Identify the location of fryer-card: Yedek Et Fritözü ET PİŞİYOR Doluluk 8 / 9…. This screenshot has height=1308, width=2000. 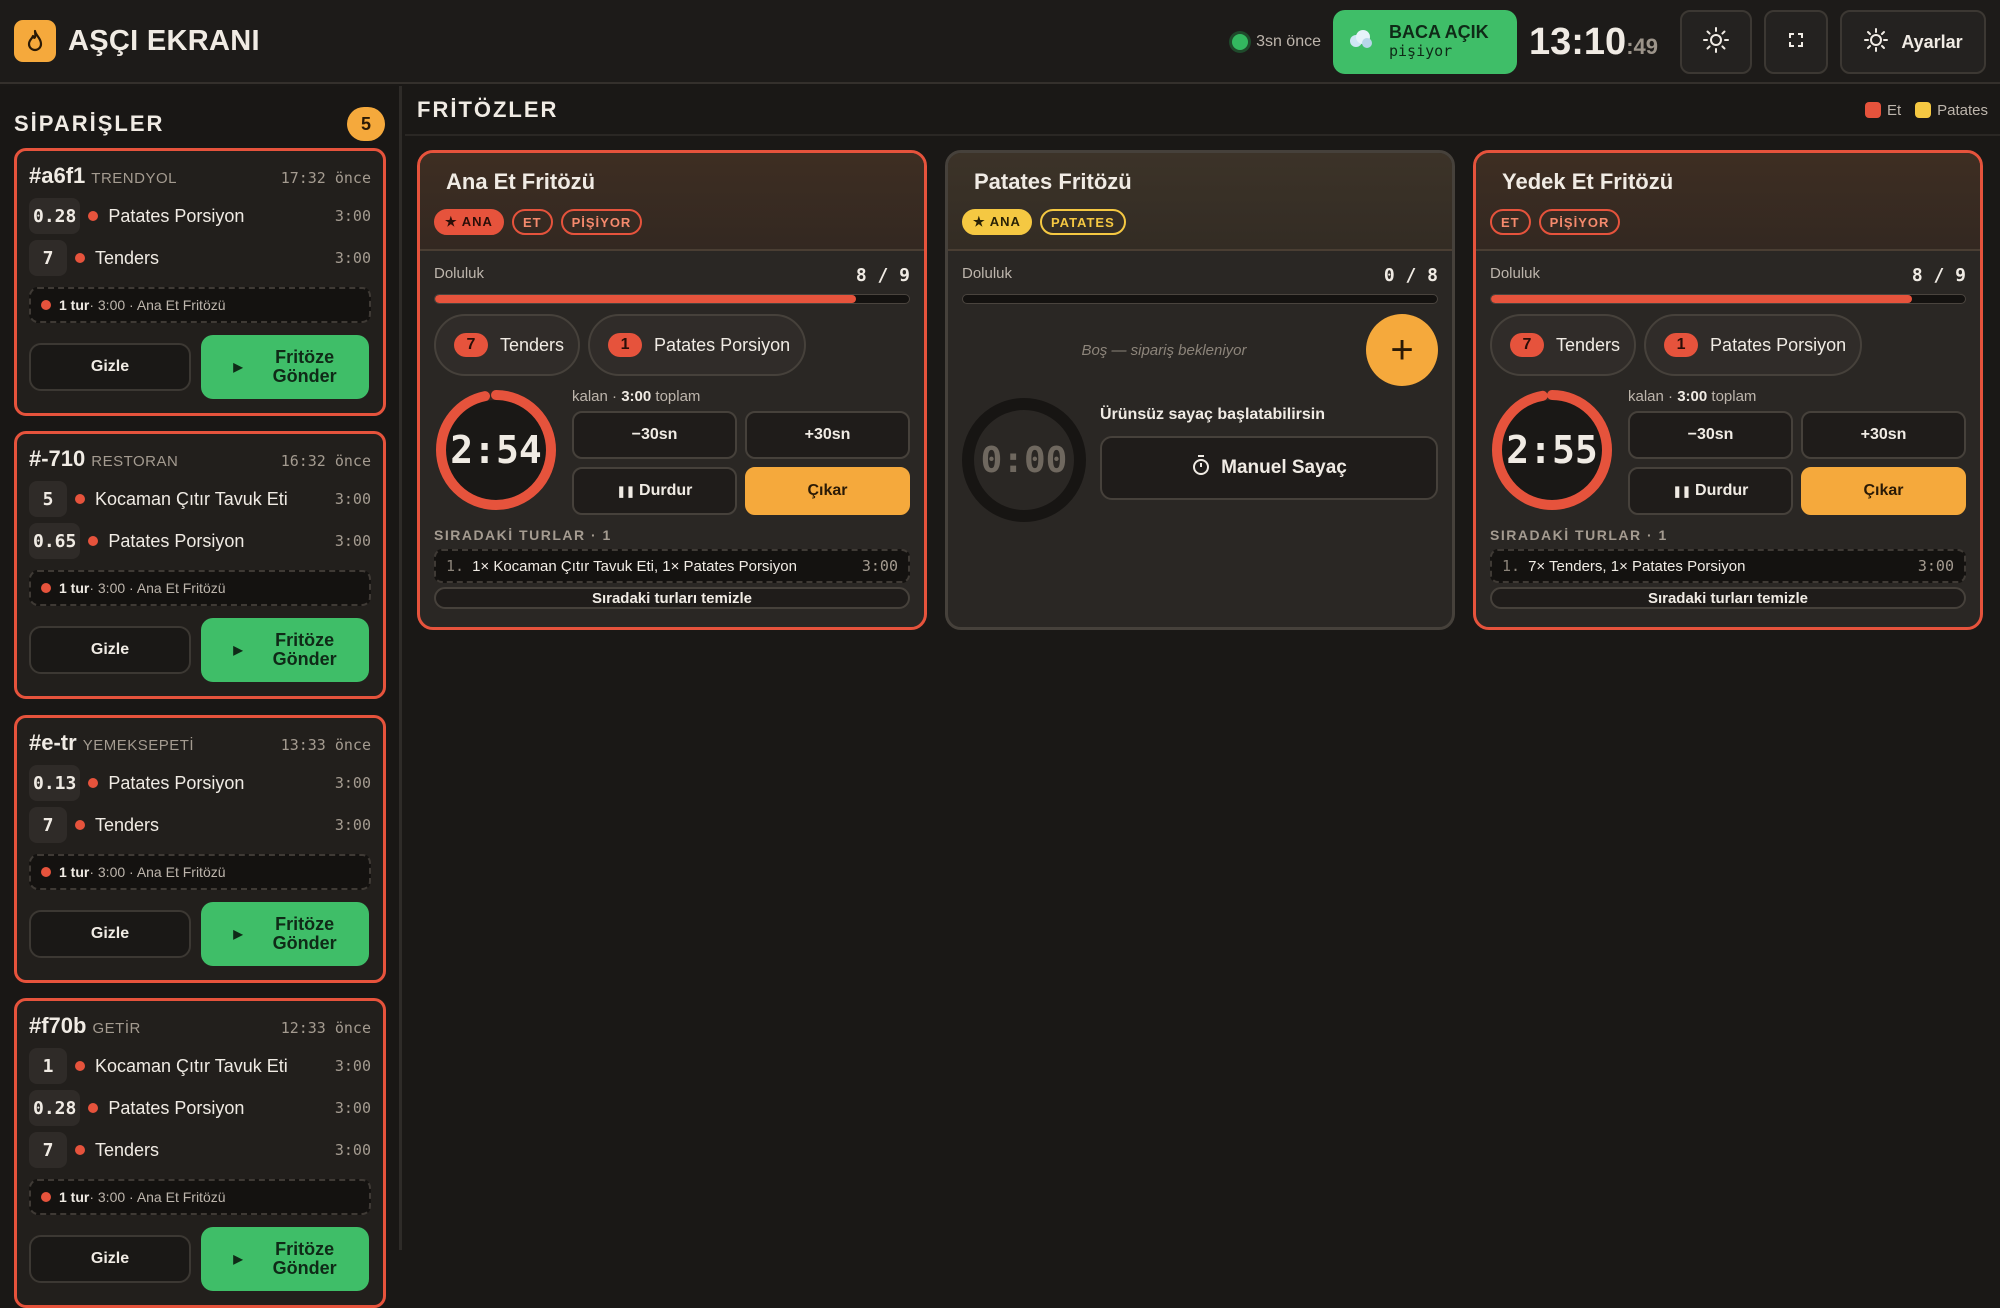
(1728, 390).